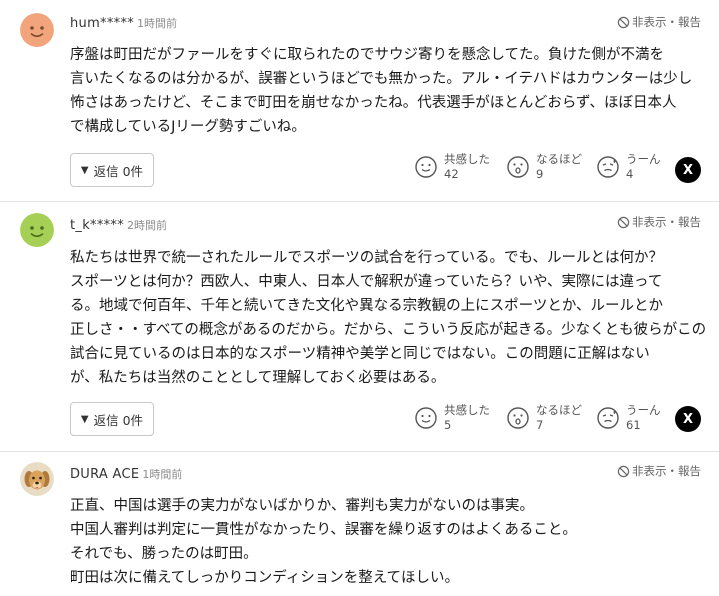  Describe the element at coordinates (147, 225) in the screenshot. I see `timestamp: 2時間前` at that location.